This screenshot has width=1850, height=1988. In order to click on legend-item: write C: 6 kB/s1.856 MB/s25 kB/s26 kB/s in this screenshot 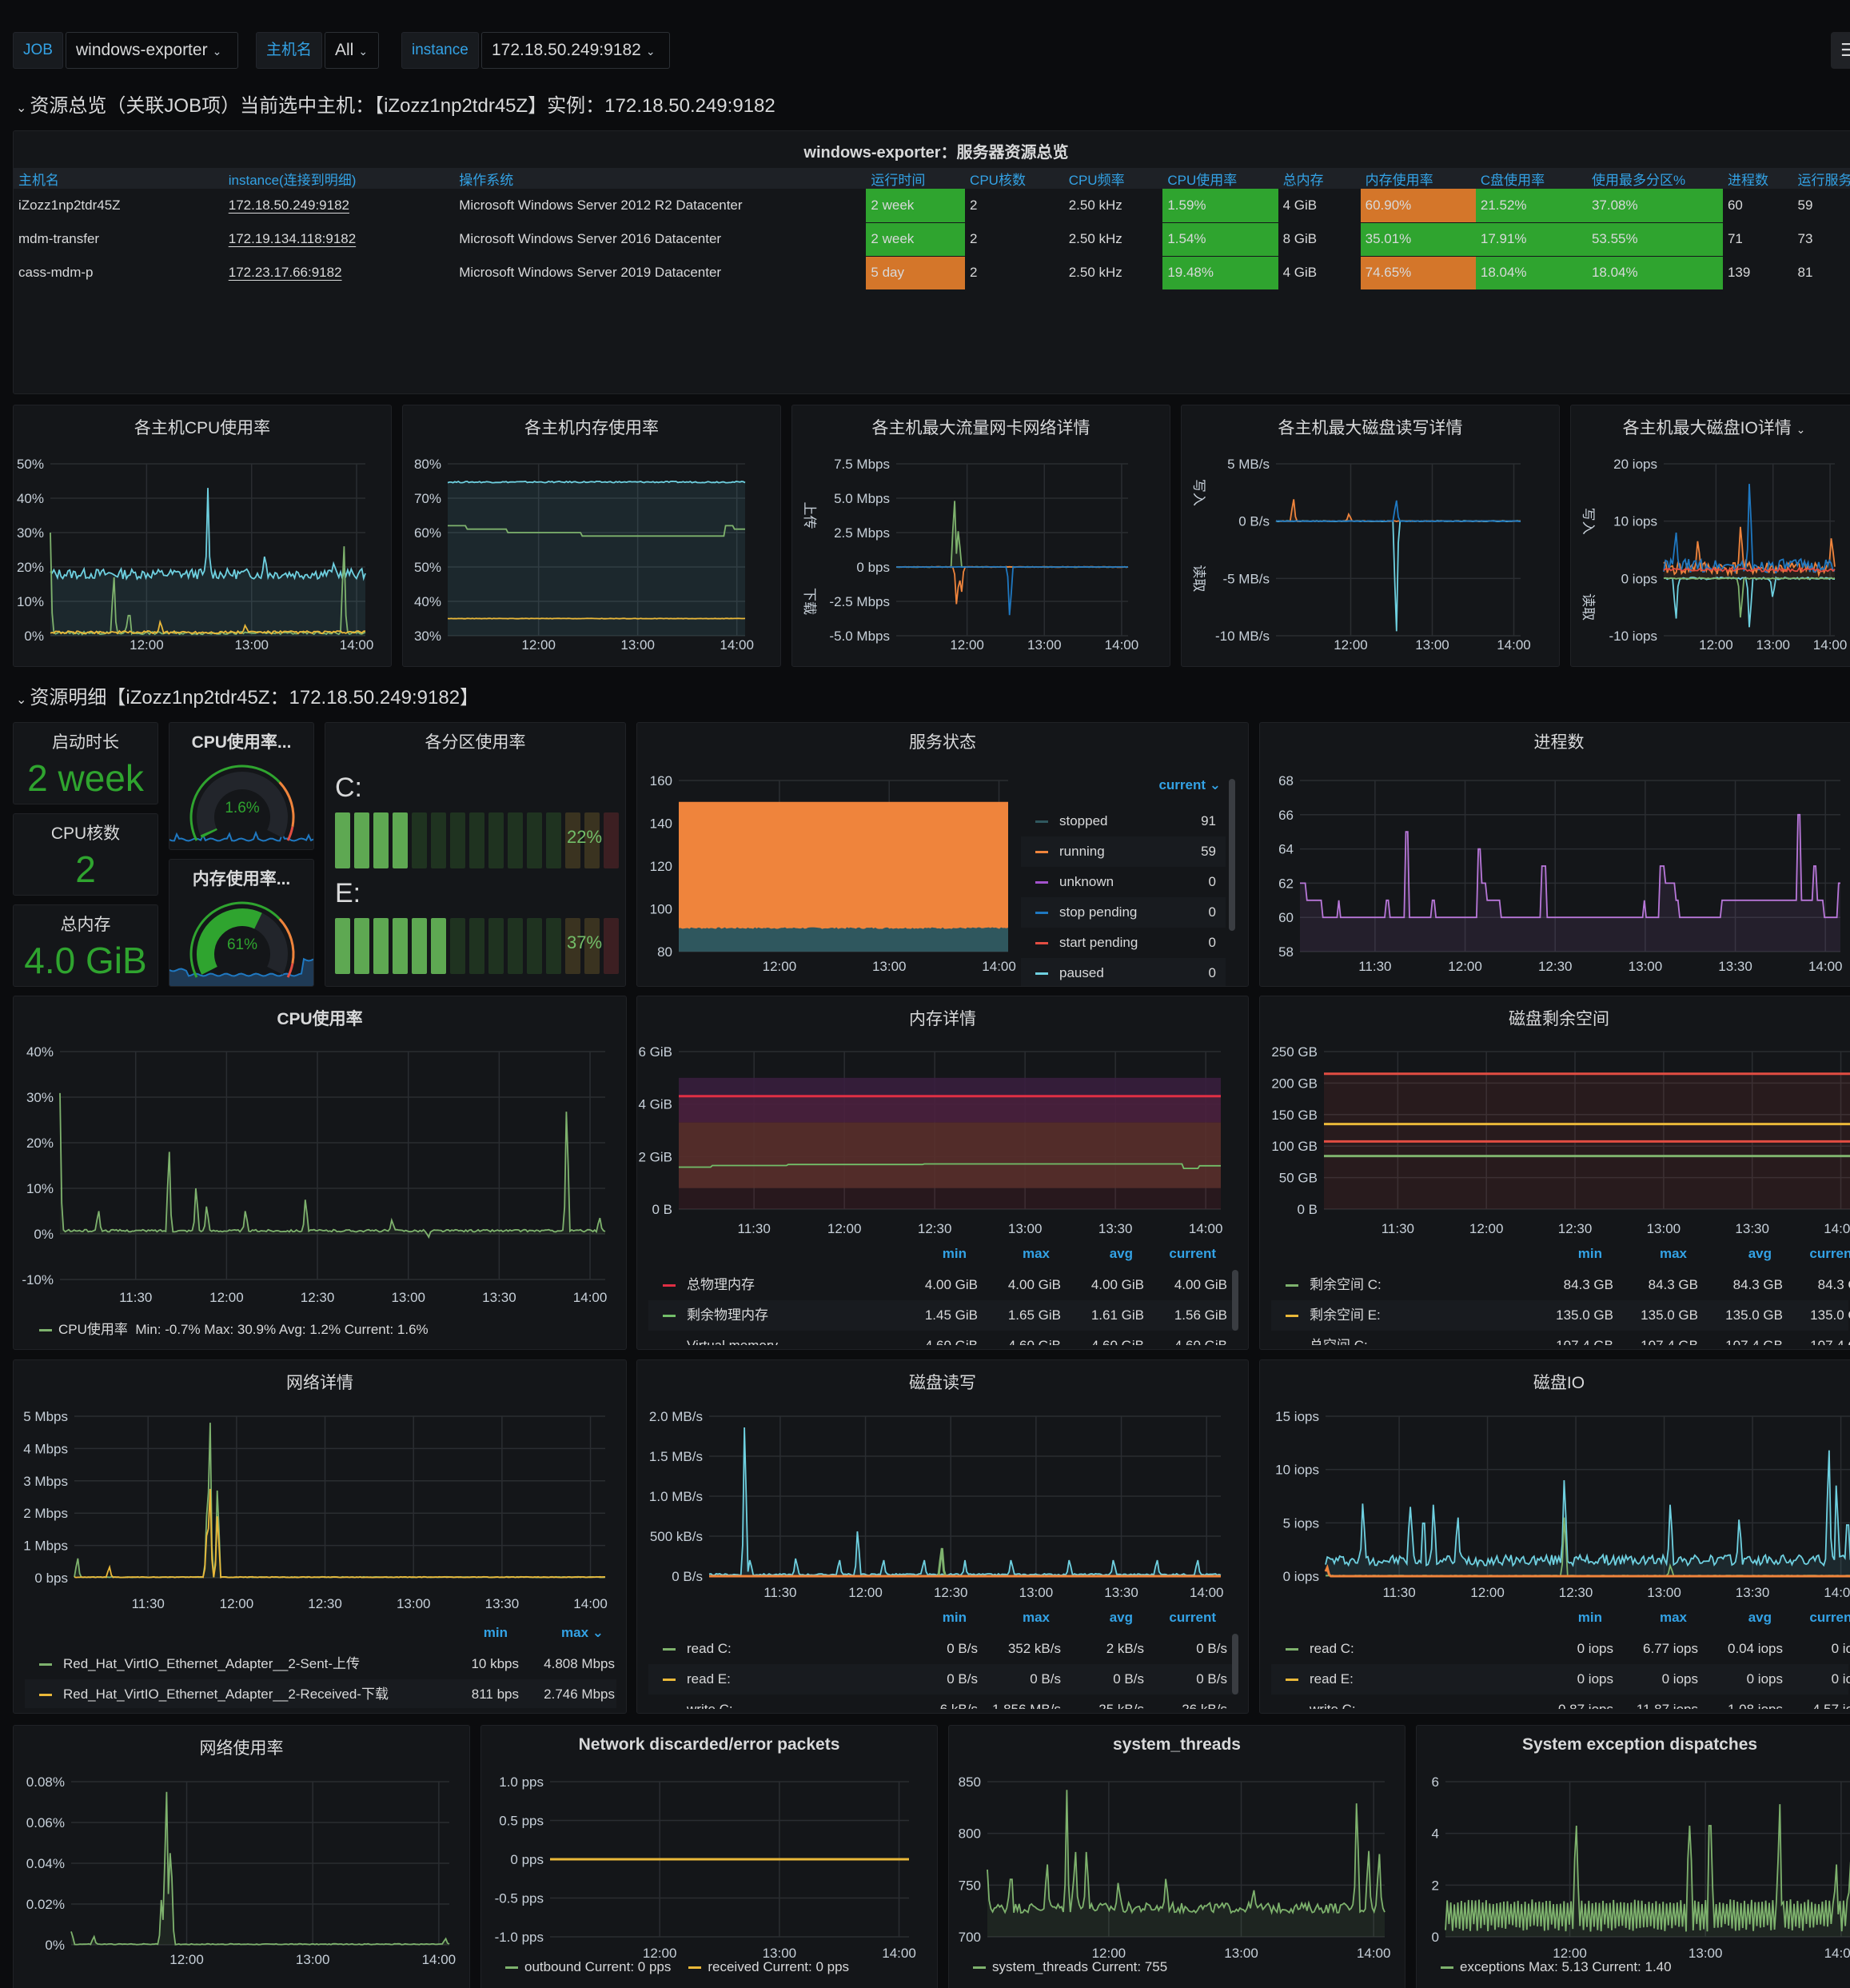, I will do `click(943, 1702)`.